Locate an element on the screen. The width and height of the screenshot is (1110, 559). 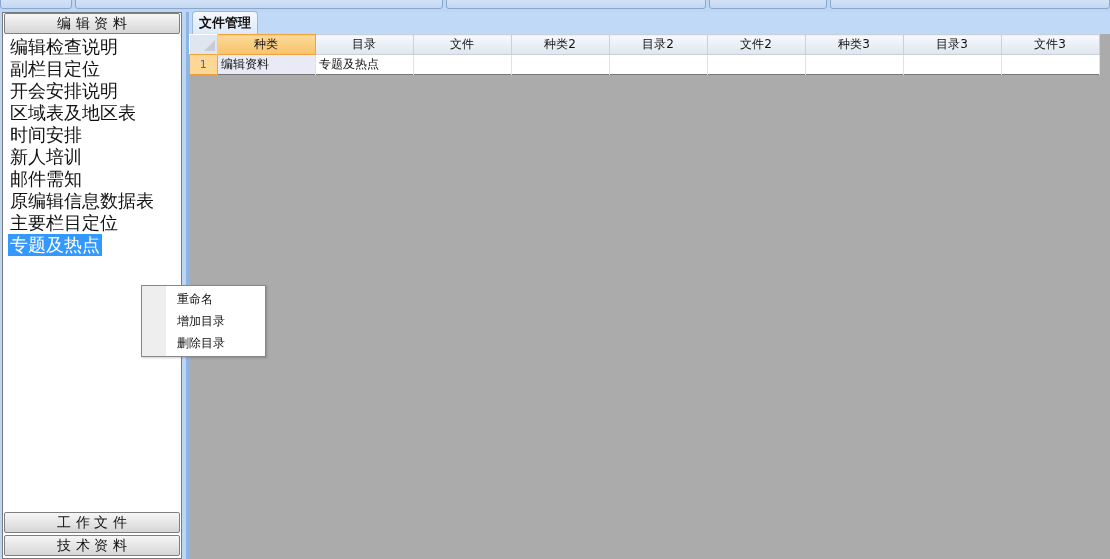
section-button: 技 术 资 料 is located at coordinates (92, 545).